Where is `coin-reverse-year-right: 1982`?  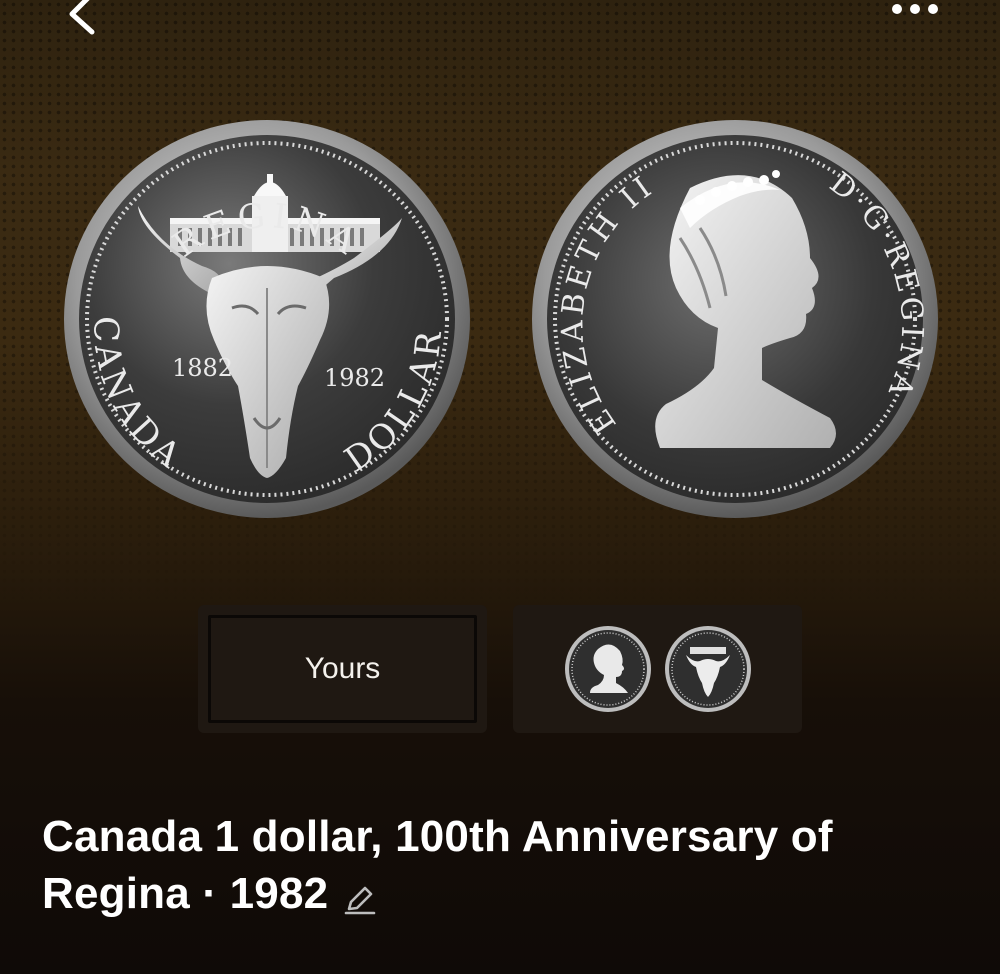 coin-reverse-year-right: 1982 is located at coordinates (354, 378).